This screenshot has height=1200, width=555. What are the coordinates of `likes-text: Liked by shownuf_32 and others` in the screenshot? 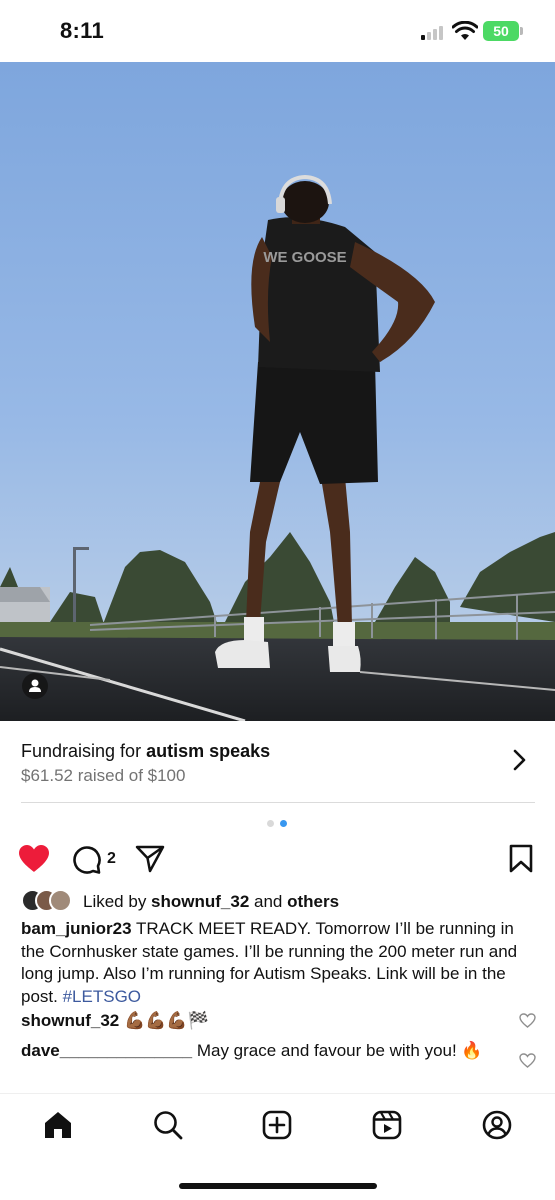 It's located at (211, 901).